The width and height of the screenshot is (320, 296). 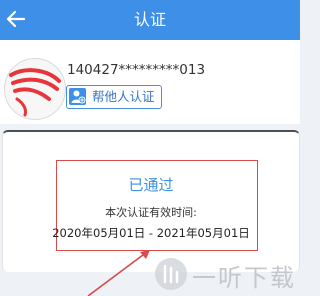 I want to click on avatar-redaction-scribble, so click(x=35, y=92).